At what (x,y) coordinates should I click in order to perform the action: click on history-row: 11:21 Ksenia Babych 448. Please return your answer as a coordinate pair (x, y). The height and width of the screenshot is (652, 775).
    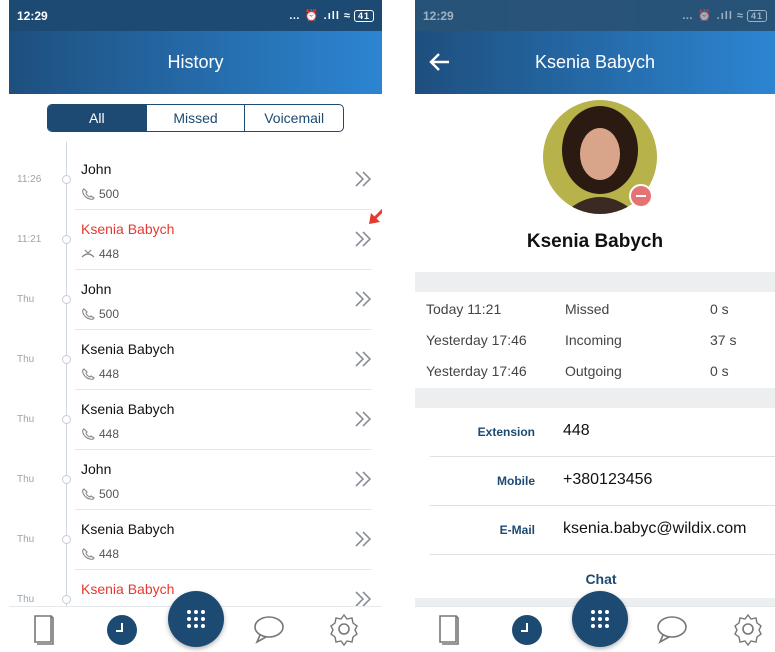
    Looking at the image, I should click on (195, 240).